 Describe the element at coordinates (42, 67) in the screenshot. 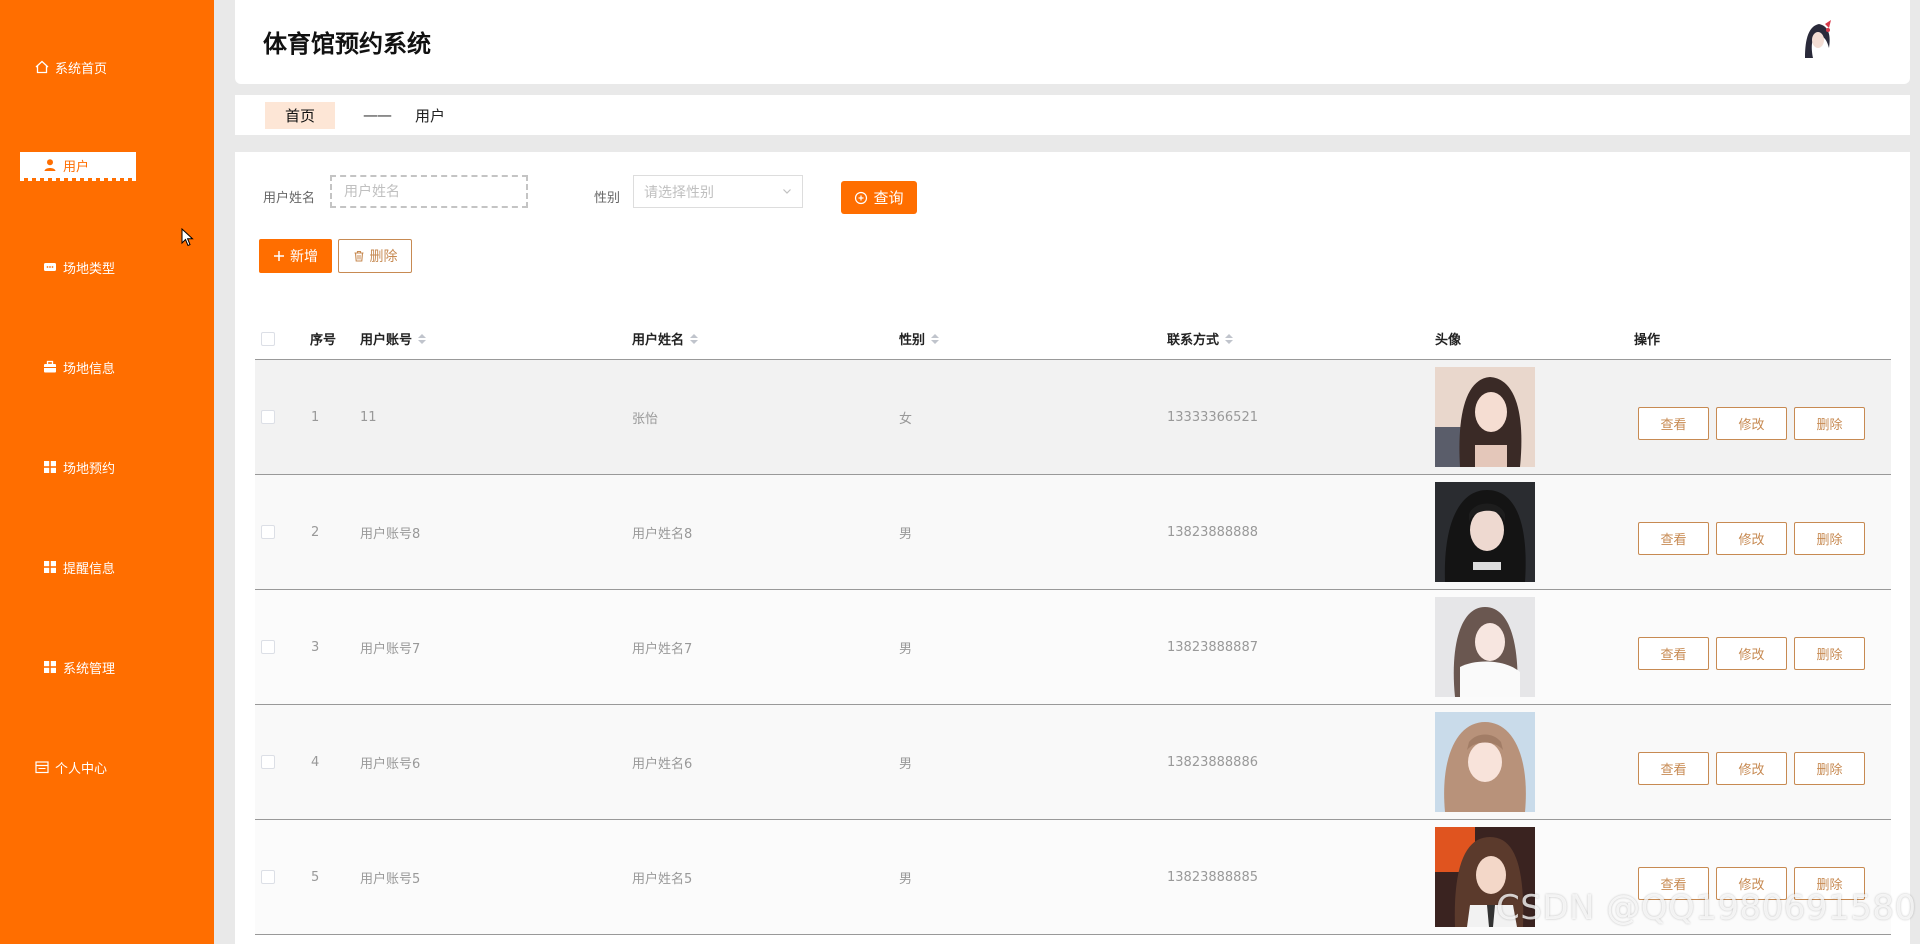

I see `home-icon` at that location.